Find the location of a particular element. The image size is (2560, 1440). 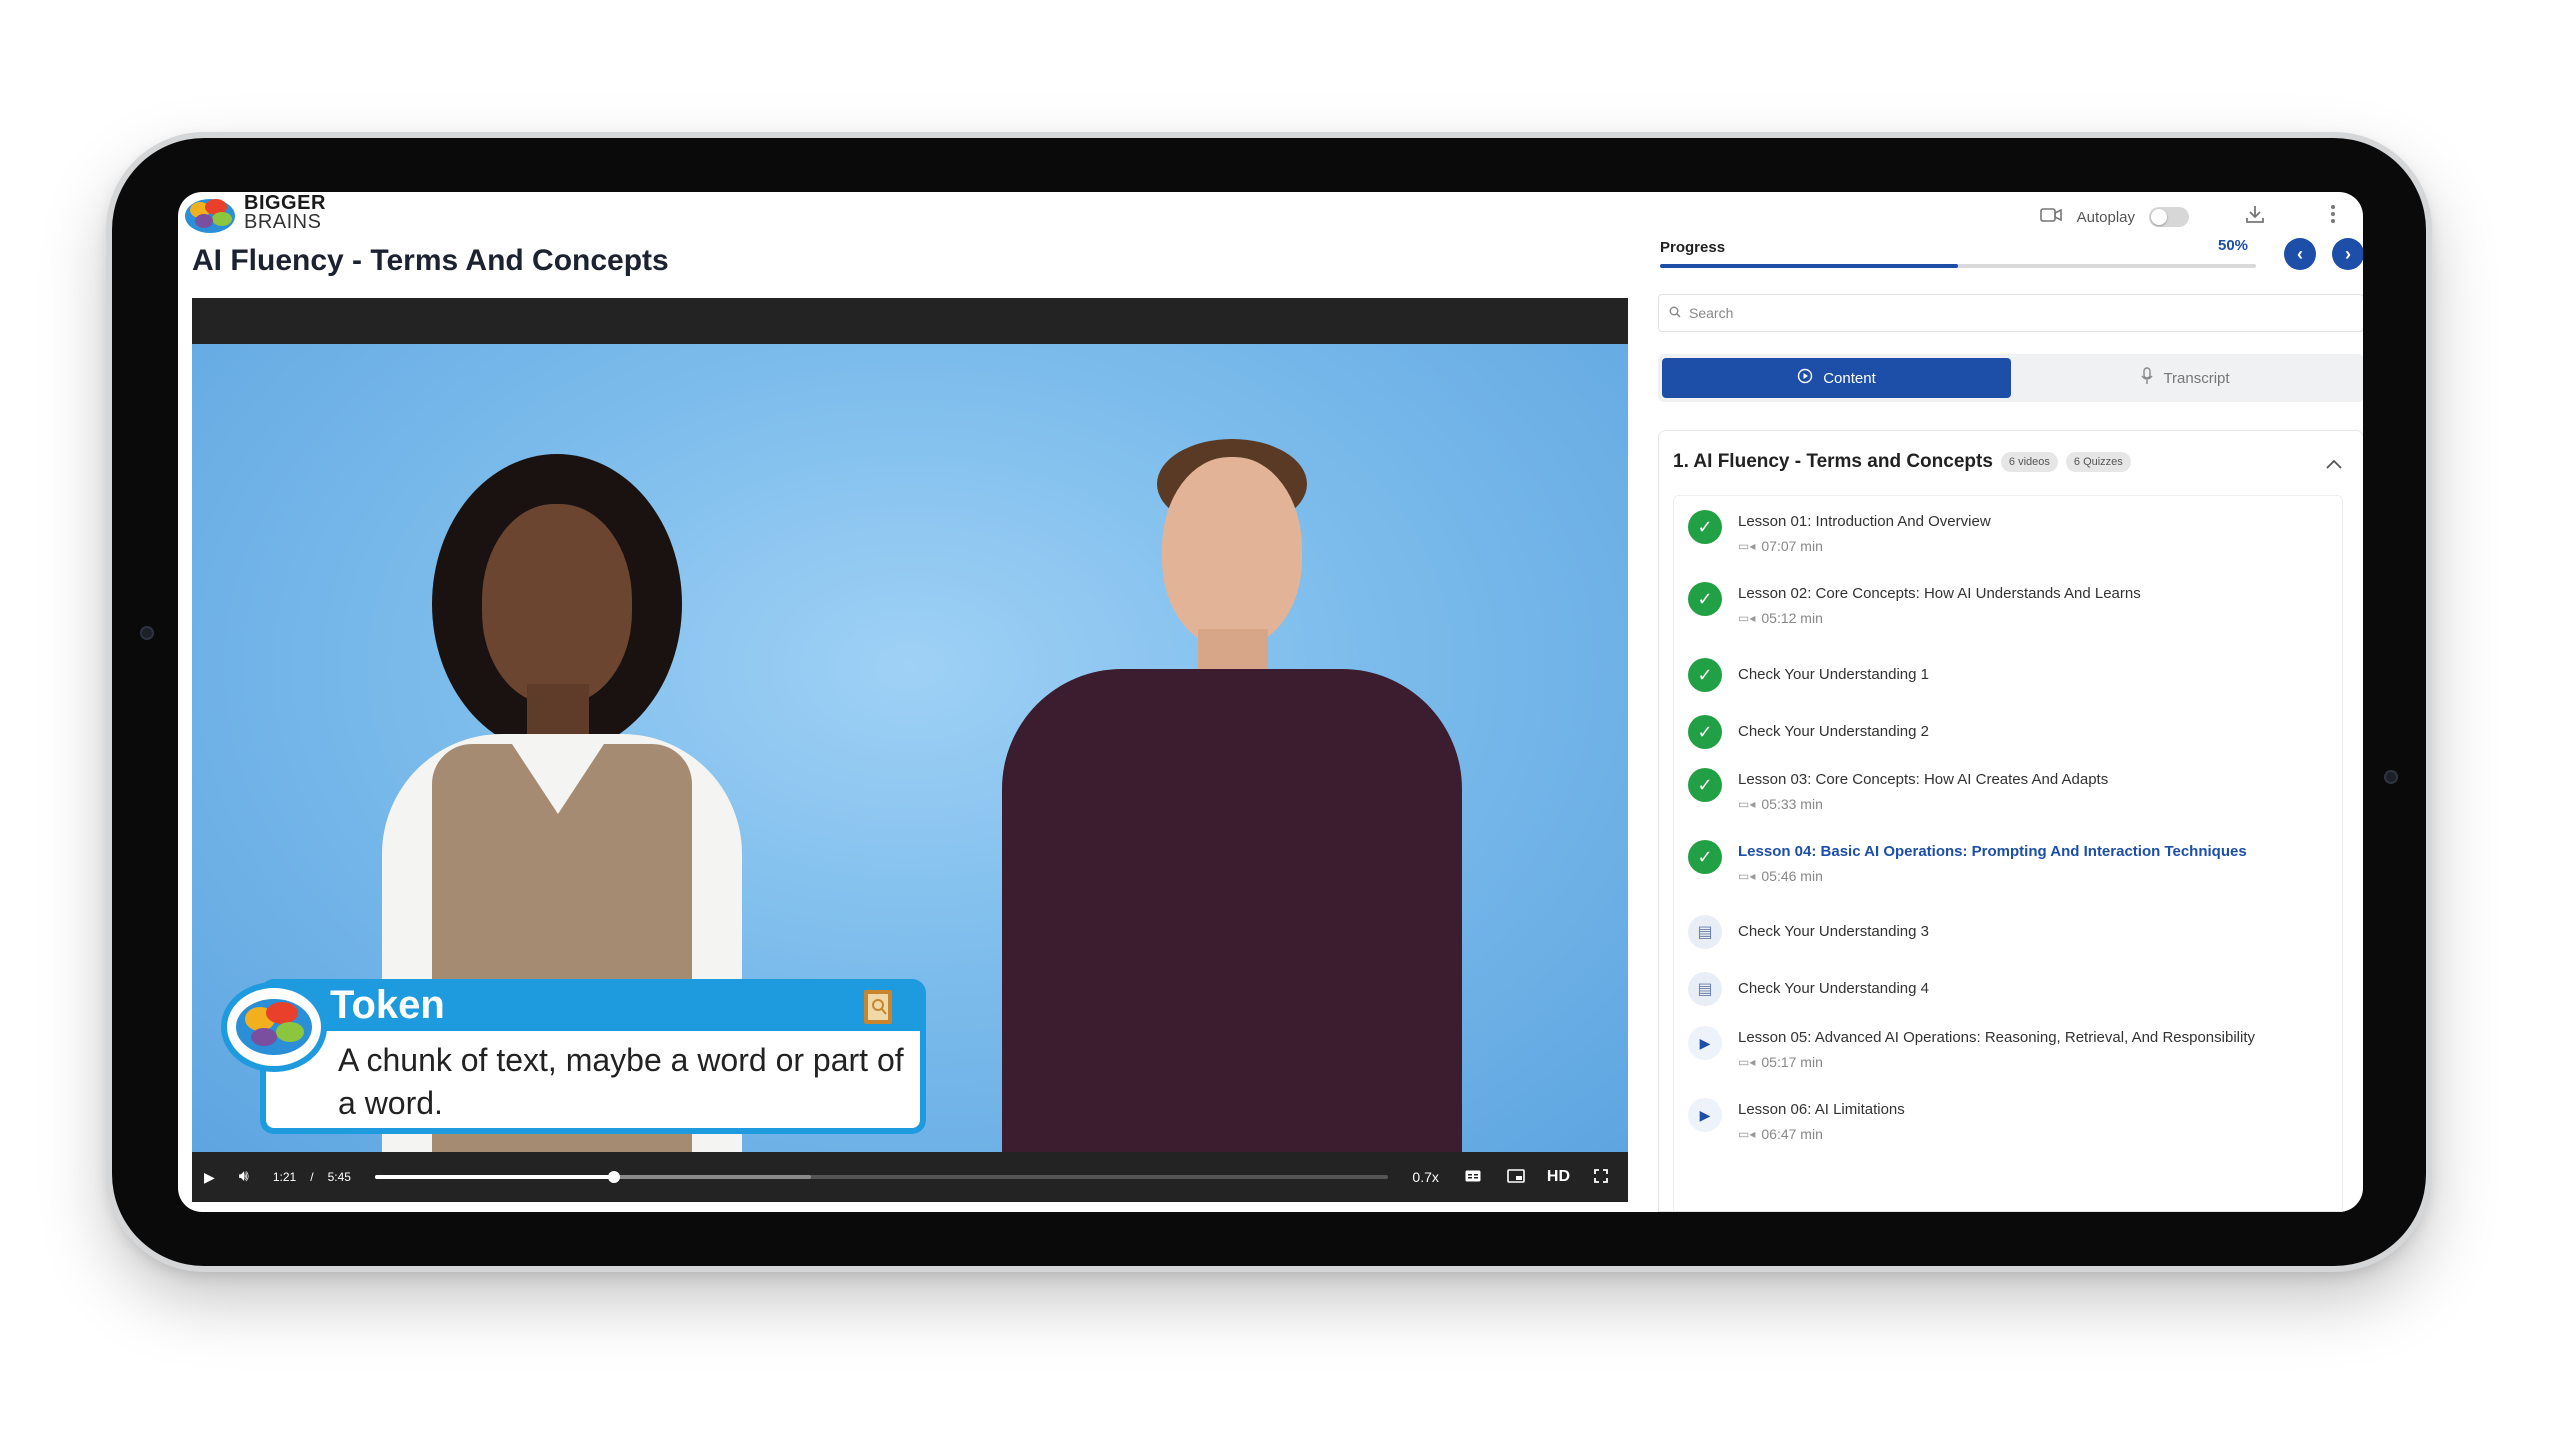

progress-bar is located at coordinates (1958, 266).